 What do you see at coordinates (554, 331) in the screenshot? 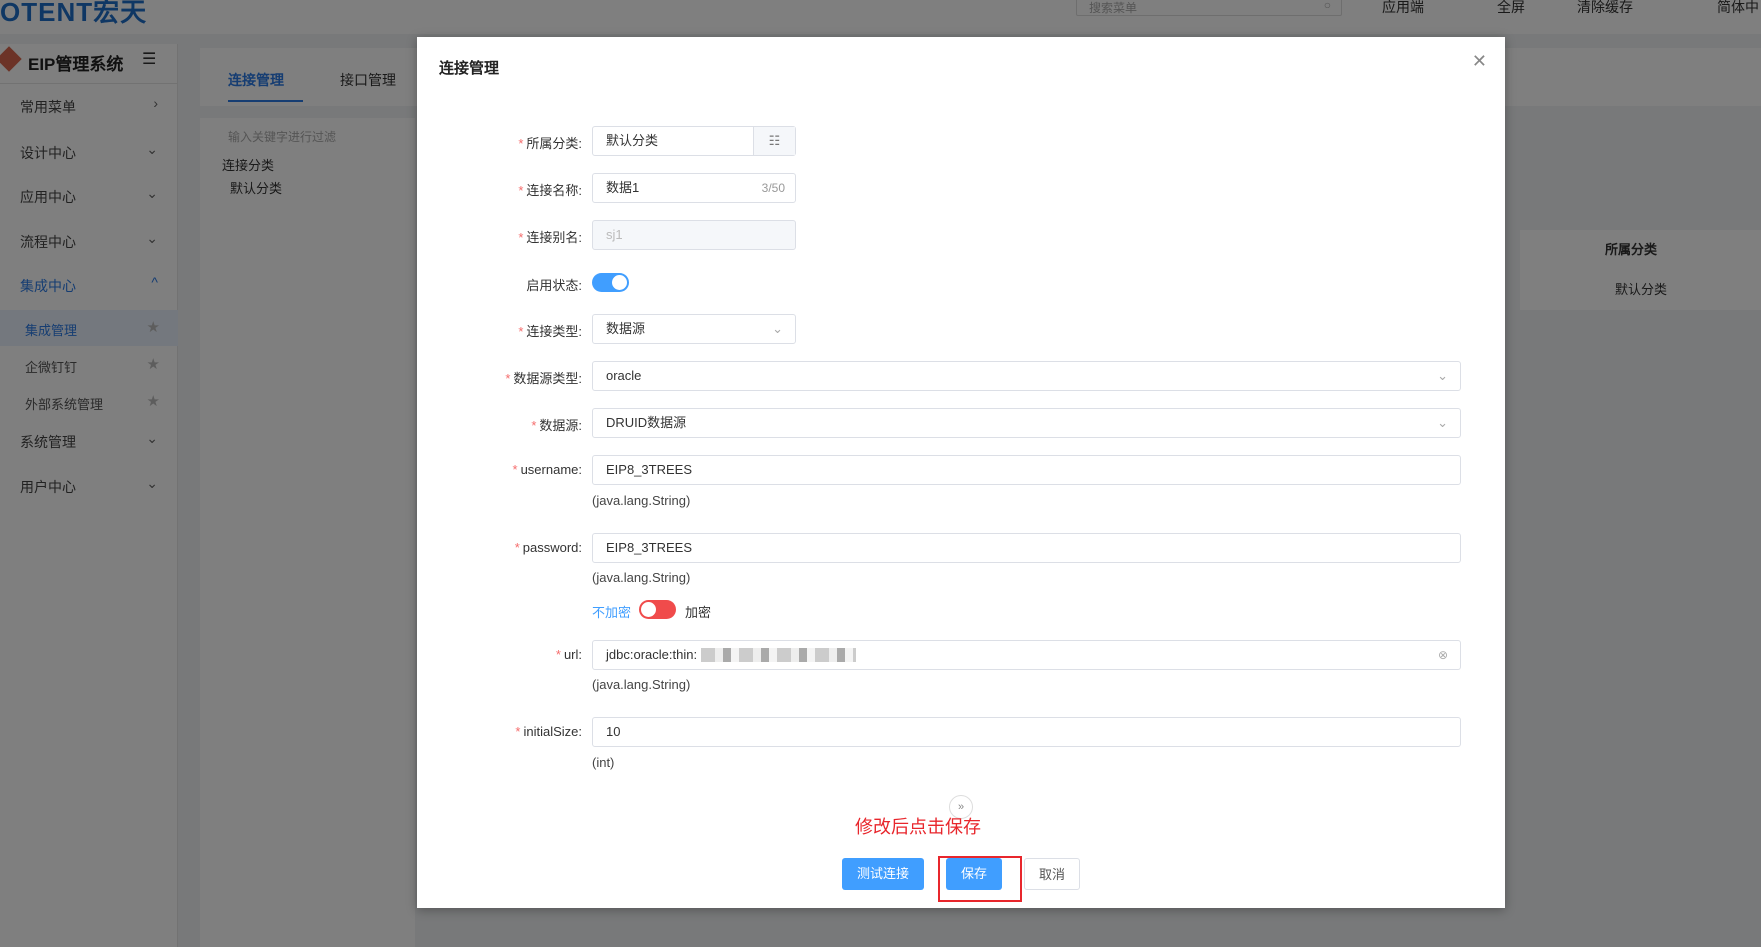
I see `label-text: 连接类型:` at bounding box center [554, 331].